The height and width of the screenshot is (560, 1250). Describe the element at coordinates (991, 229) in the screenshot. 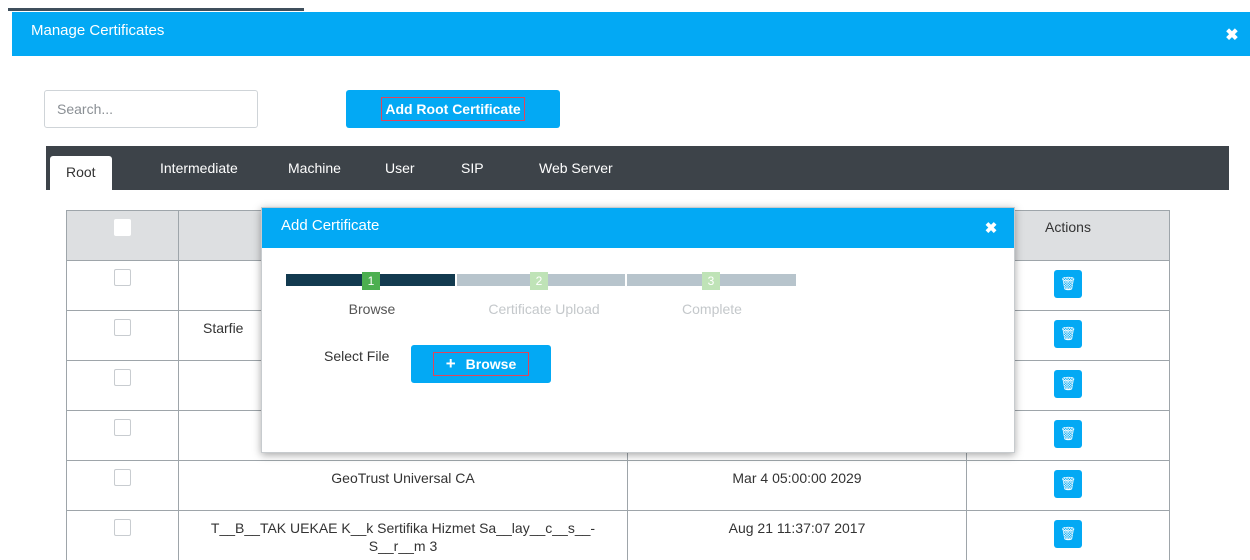

I see `dialog-close-icon: ✖` at that location.